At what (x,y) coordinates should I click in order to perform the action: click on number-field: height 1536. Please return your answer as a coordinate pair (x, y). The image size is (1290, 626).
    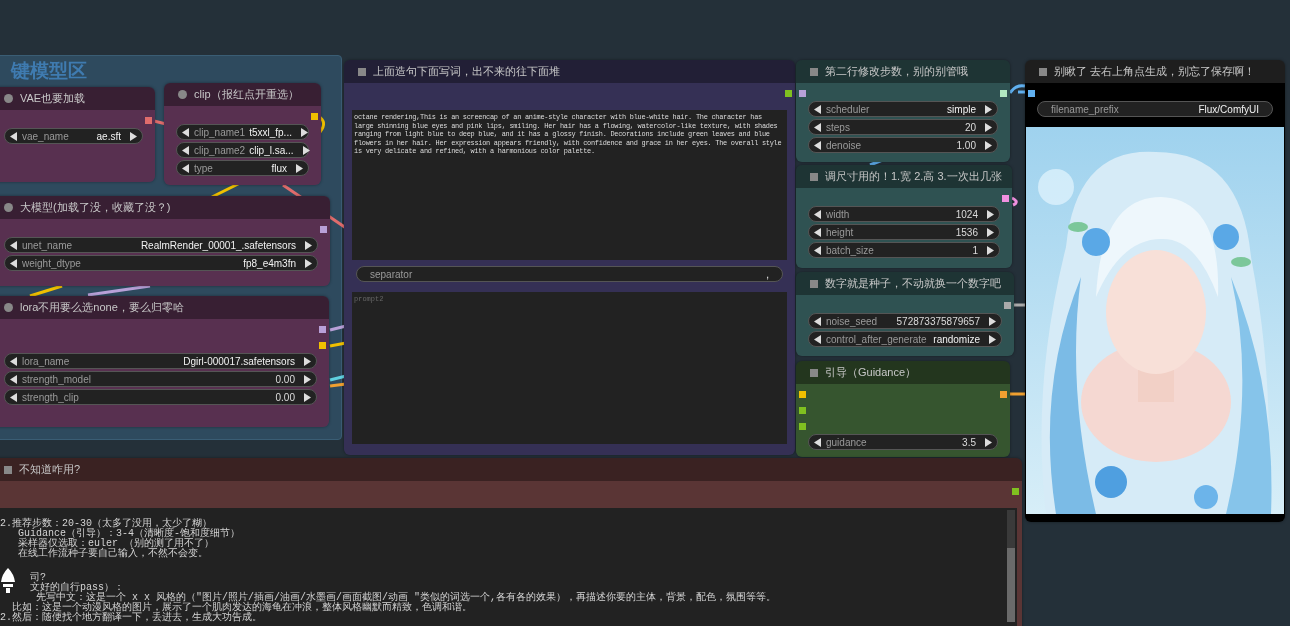
    Looking at the image, I should click on (904, 232).